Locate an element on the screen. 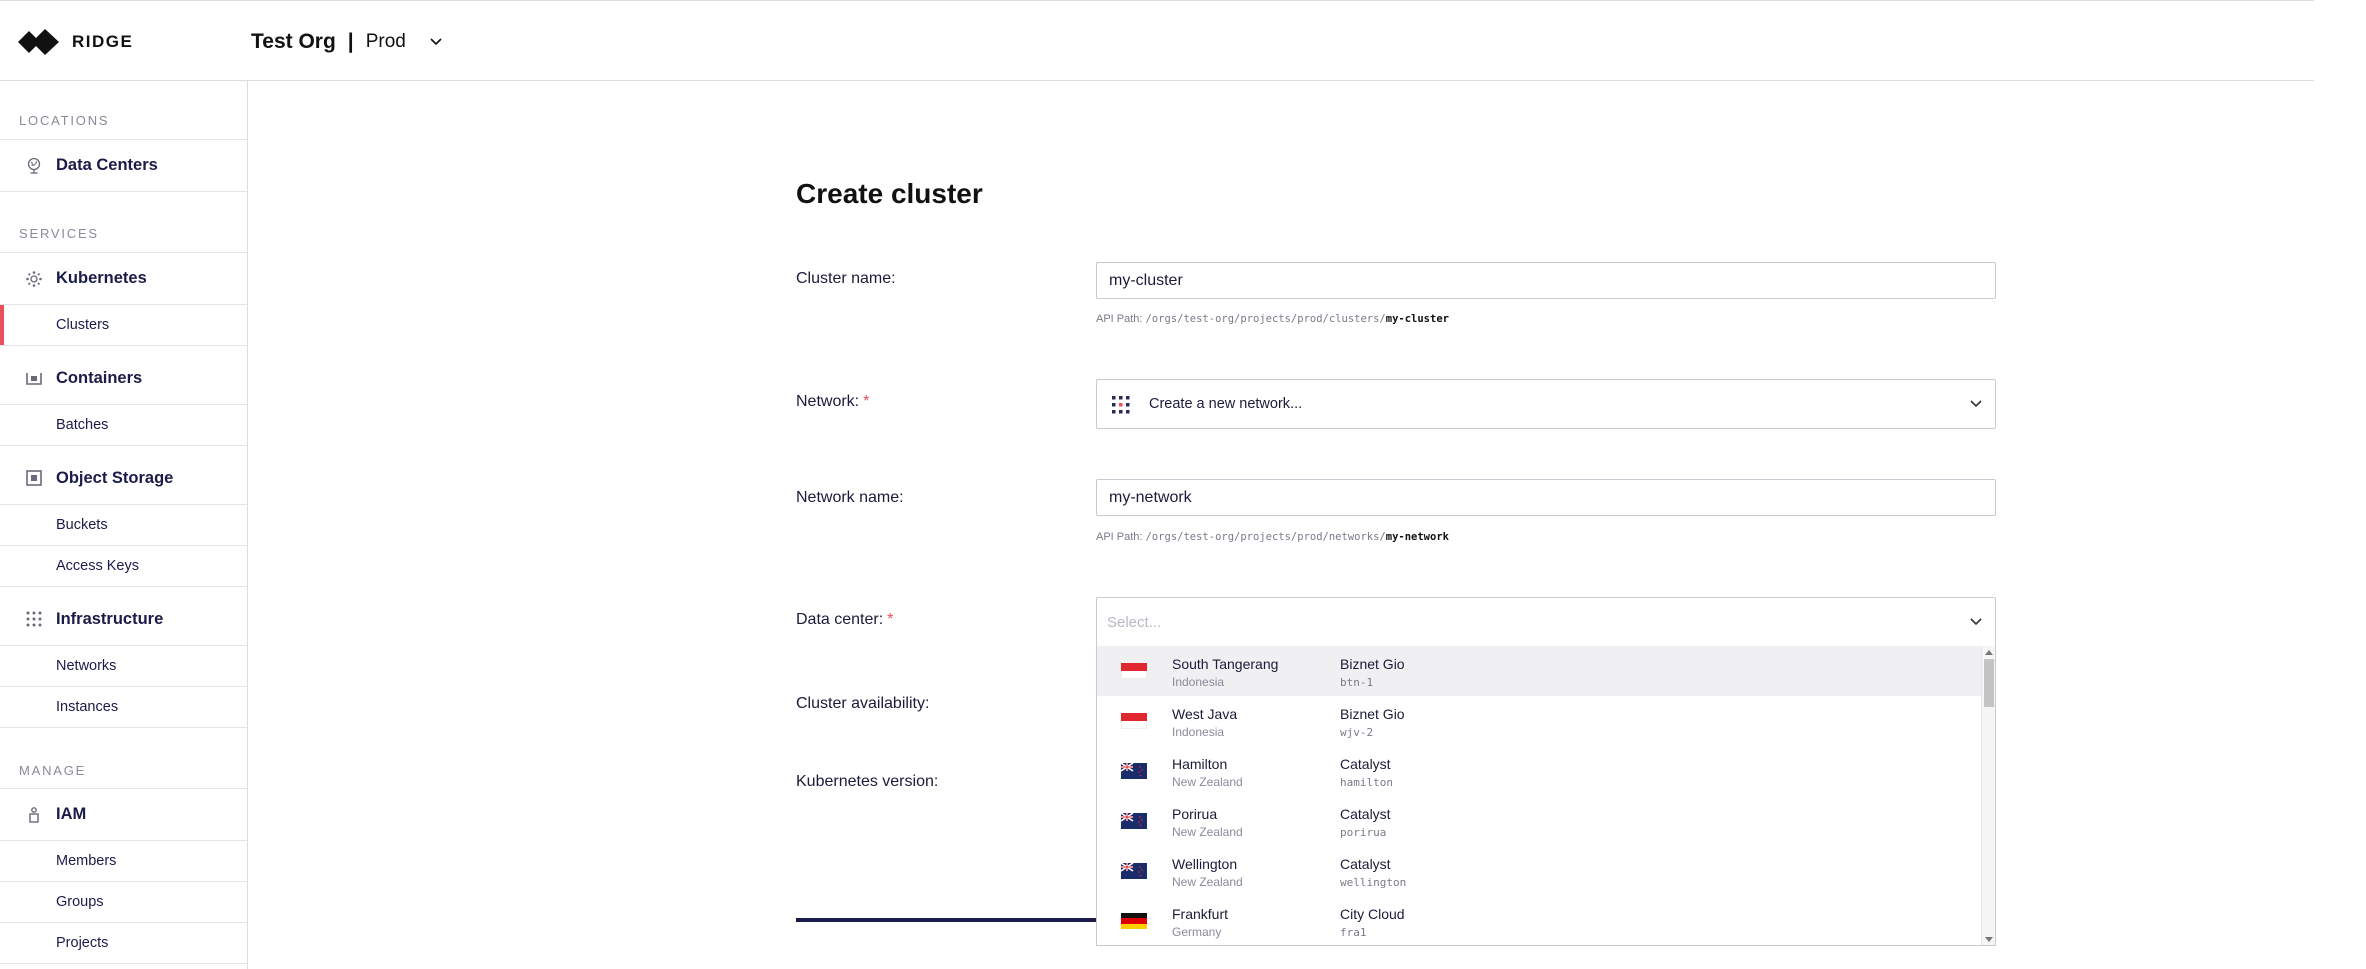 This screenshot has width=2366, height=969. new-zealand-flag-icon is located at coordinates (1134, 821).